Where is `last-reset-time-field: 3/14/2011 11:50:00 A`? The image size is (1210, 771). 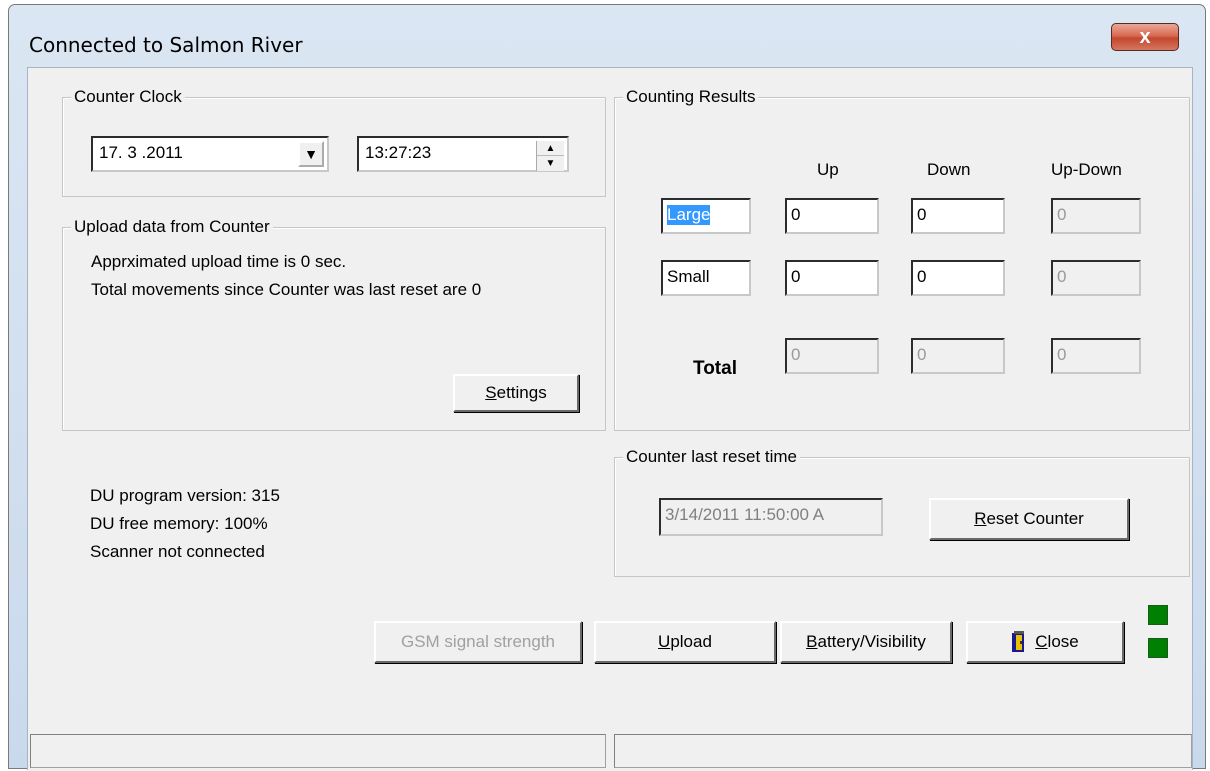
last-reset-time-field: 3/14/2011 11:50:00 A is located at coordinates (771, 517).